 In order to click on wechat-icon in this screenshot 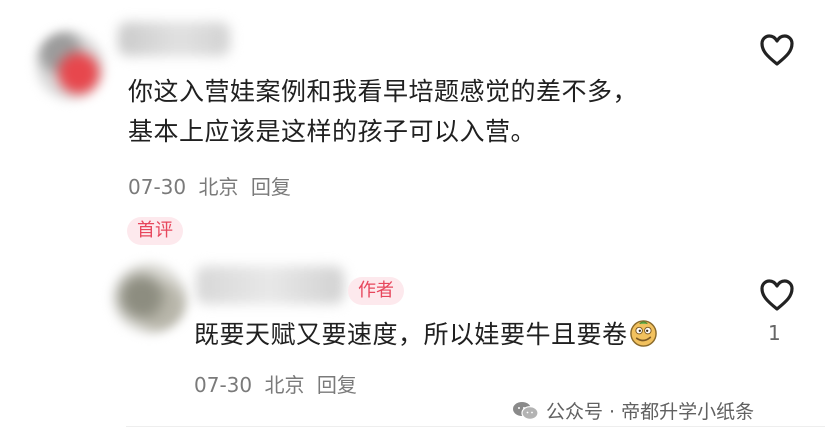, I will do `click(526, 411)`.